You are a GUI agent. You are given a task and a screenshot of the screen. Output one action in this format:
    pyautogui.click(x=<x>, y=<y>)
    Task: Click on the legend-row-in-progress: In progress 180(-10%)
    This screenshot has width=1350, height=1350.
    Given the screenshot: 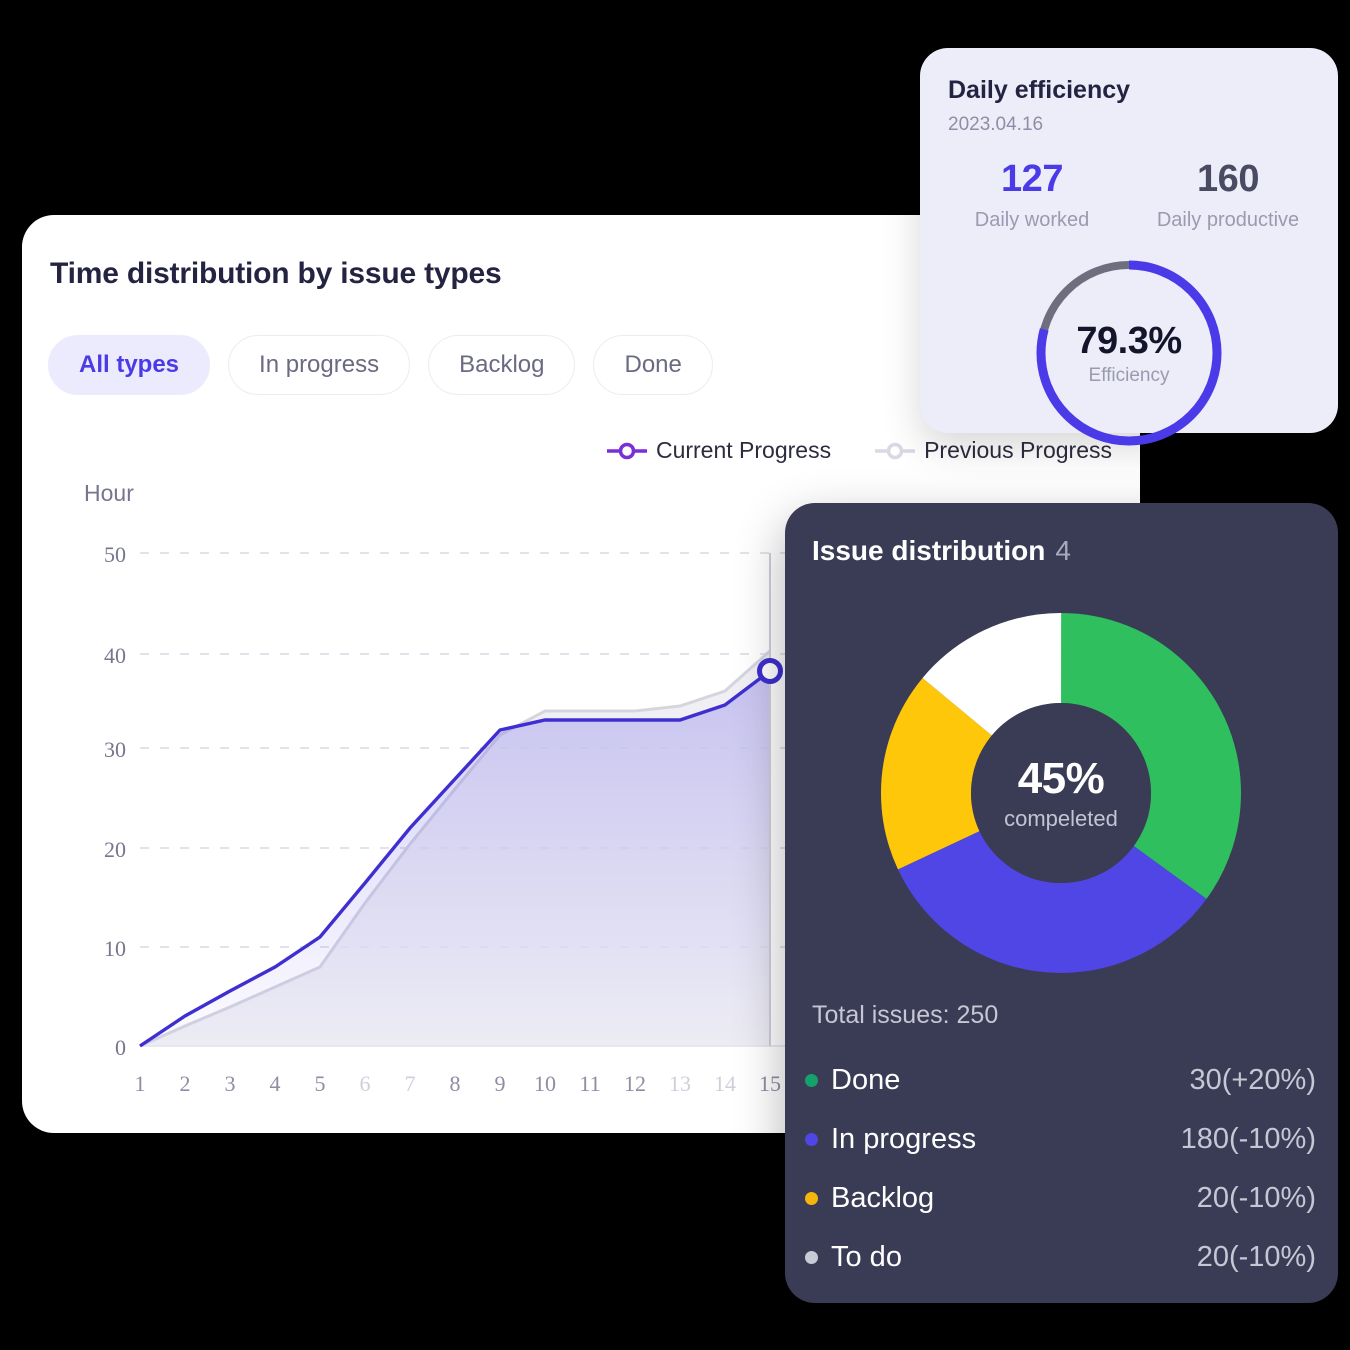 What is the action you would take?
    pyautogui.click(x=1060, y=1139)
    